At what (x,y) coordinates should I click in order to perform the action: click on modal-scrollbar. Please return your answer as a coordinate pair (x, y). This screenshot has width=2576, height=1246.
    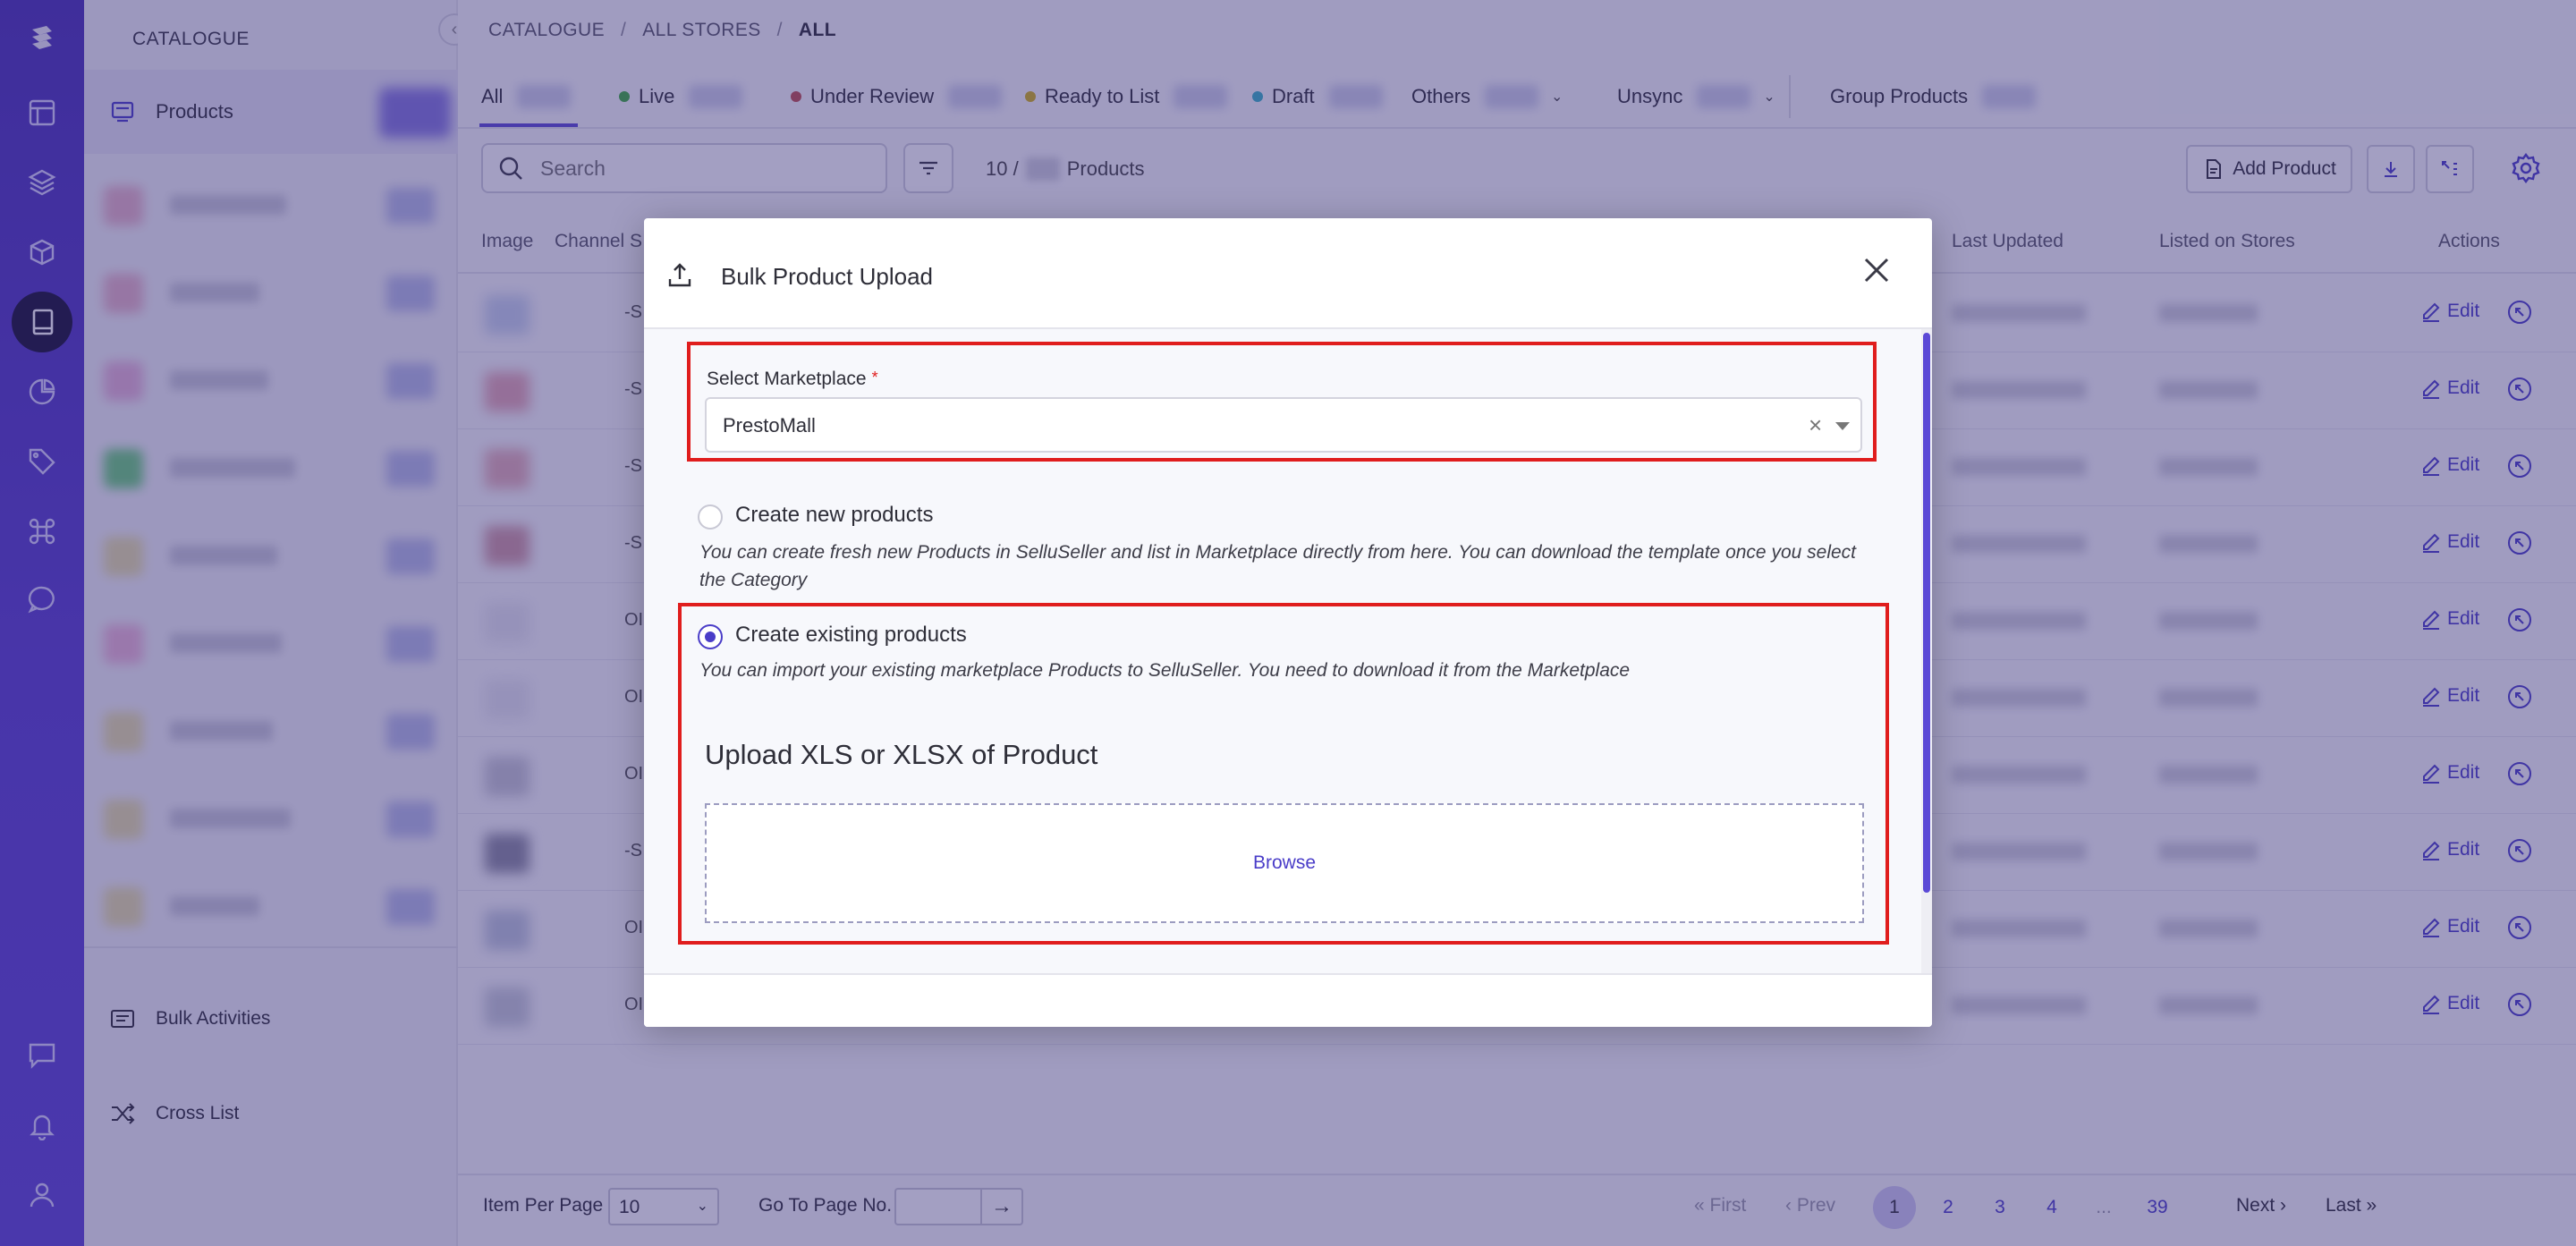
    Looking at the image, I should click on (1926, 651).